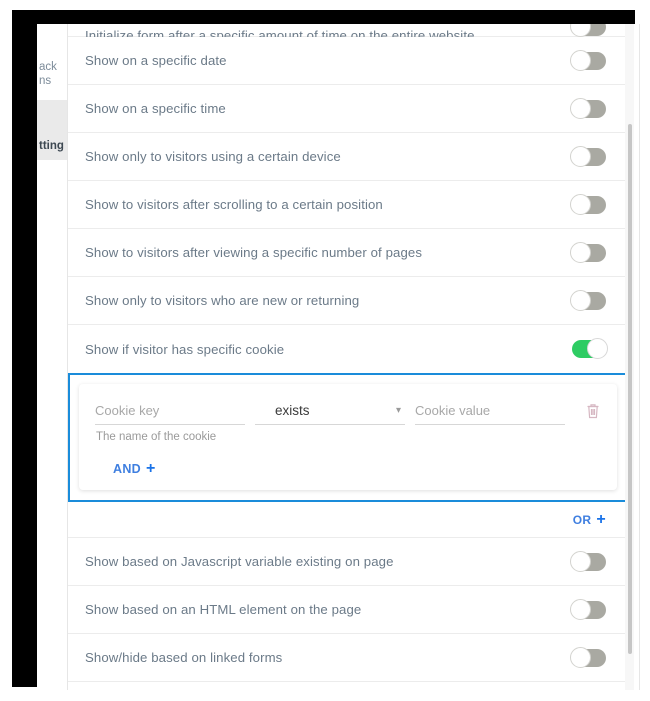  I want to click on toggle-initialize-form-after-time, so click(588, 30).